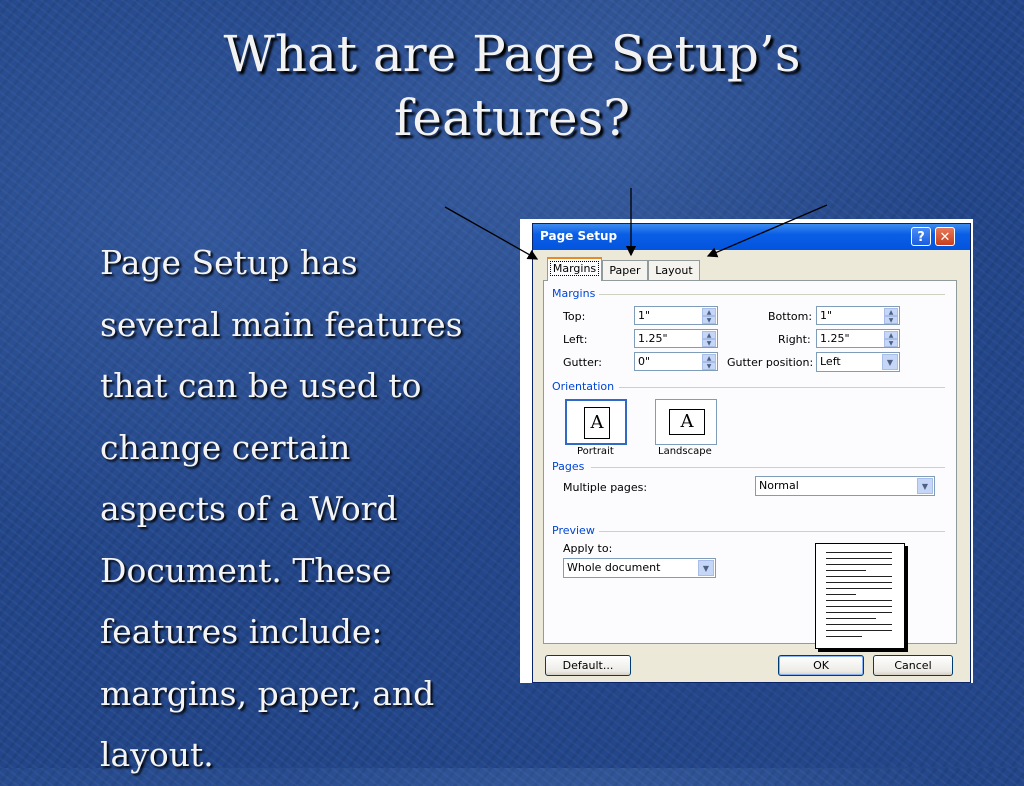 The height and width of the screenshot is (786, 1024). Describe the element at coordinates (676, 315) in the screenshot. I see `top-margin-spinner: 1" ▲ ▼` at that location.